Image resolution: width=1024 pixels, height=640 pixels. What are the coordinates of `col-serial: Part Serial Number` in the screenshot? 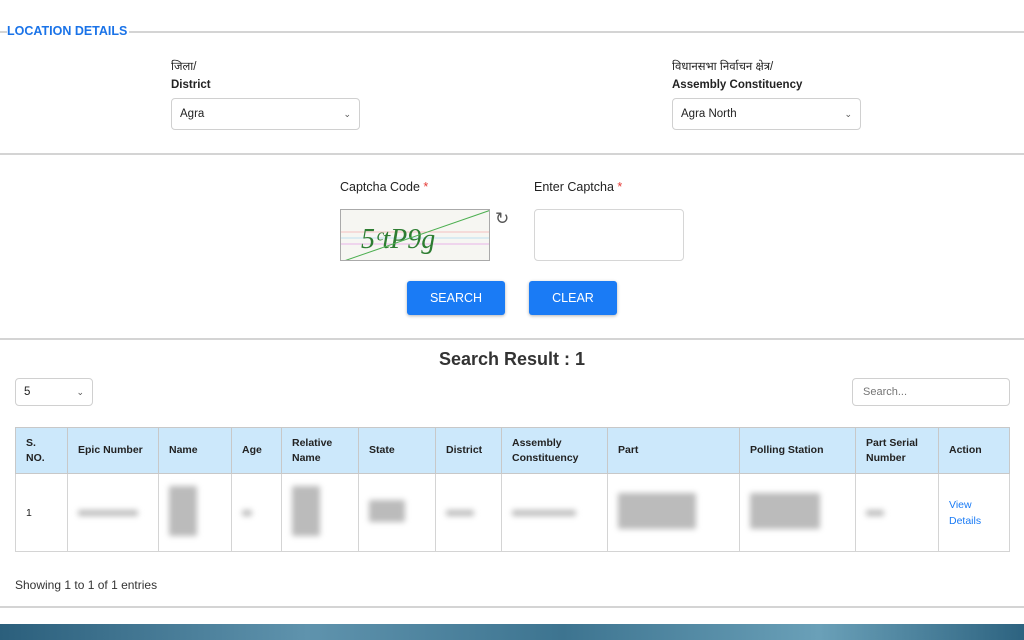 It's located at (897, 450).